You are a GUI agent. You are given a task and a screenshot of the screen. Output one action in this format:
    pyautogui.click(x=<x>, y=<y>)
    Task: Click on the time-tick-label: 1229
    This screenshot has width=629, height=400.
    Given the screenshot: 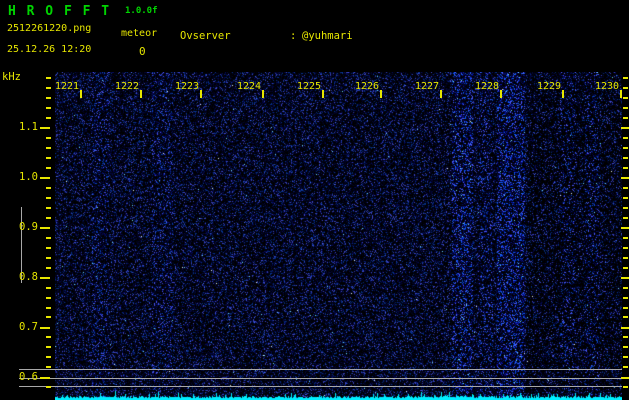 What is the action you would take?
    pyautogui.click(x=549, y=86)
    